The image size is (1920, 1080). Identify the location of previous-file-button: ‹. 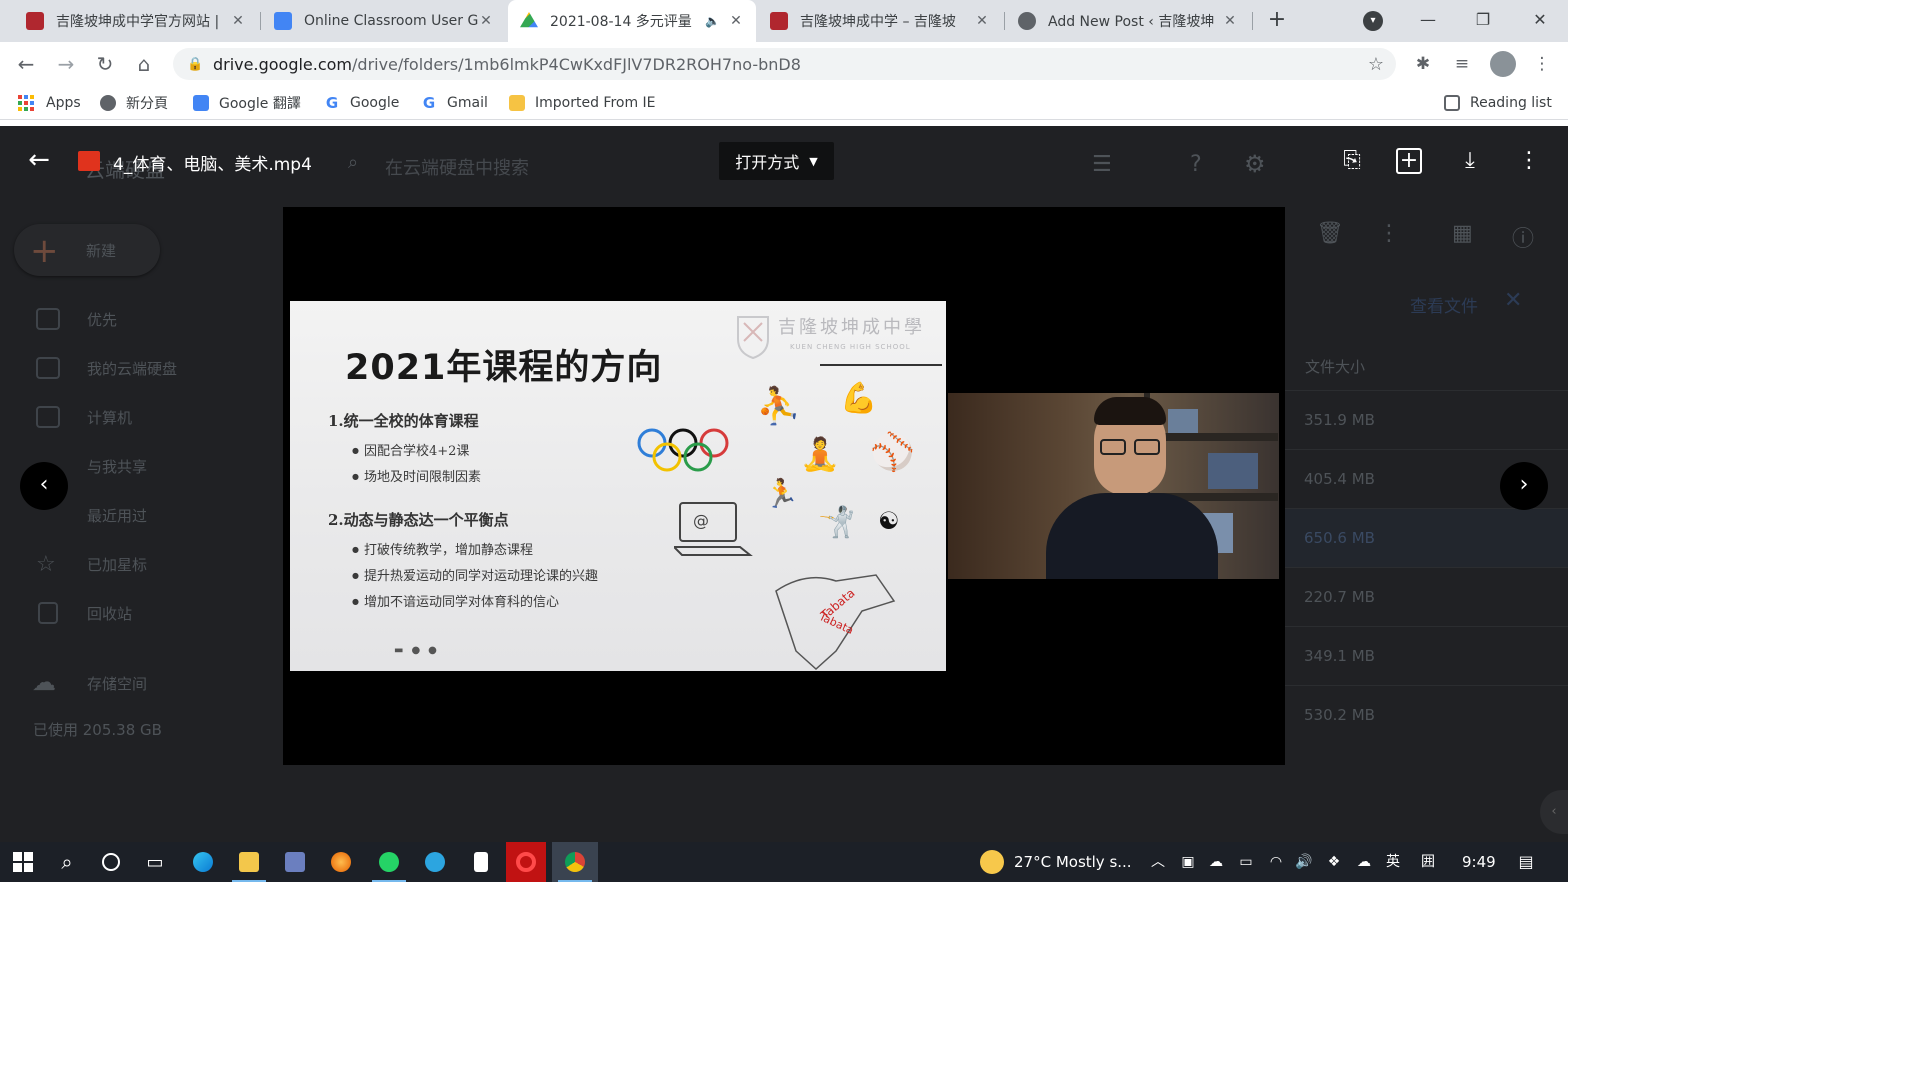
(44, 486).